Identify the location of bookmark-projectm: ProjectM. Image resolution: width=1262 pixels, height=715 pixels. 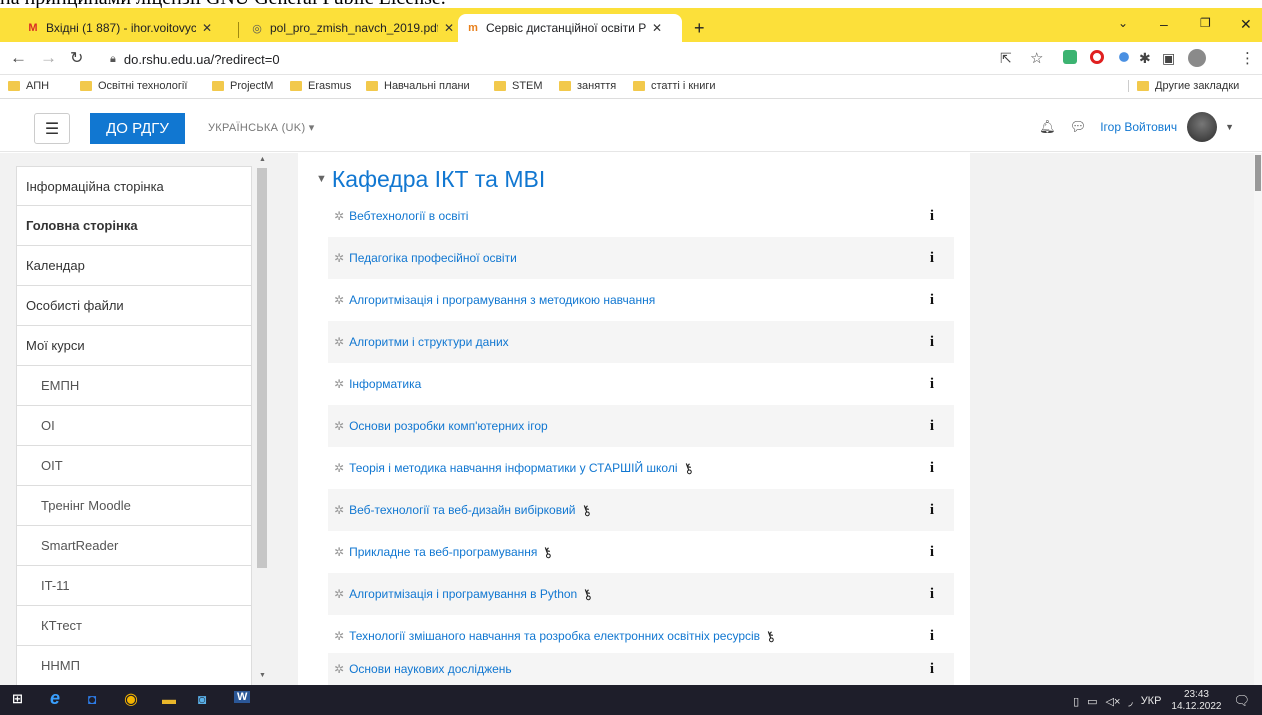
(242, 86).